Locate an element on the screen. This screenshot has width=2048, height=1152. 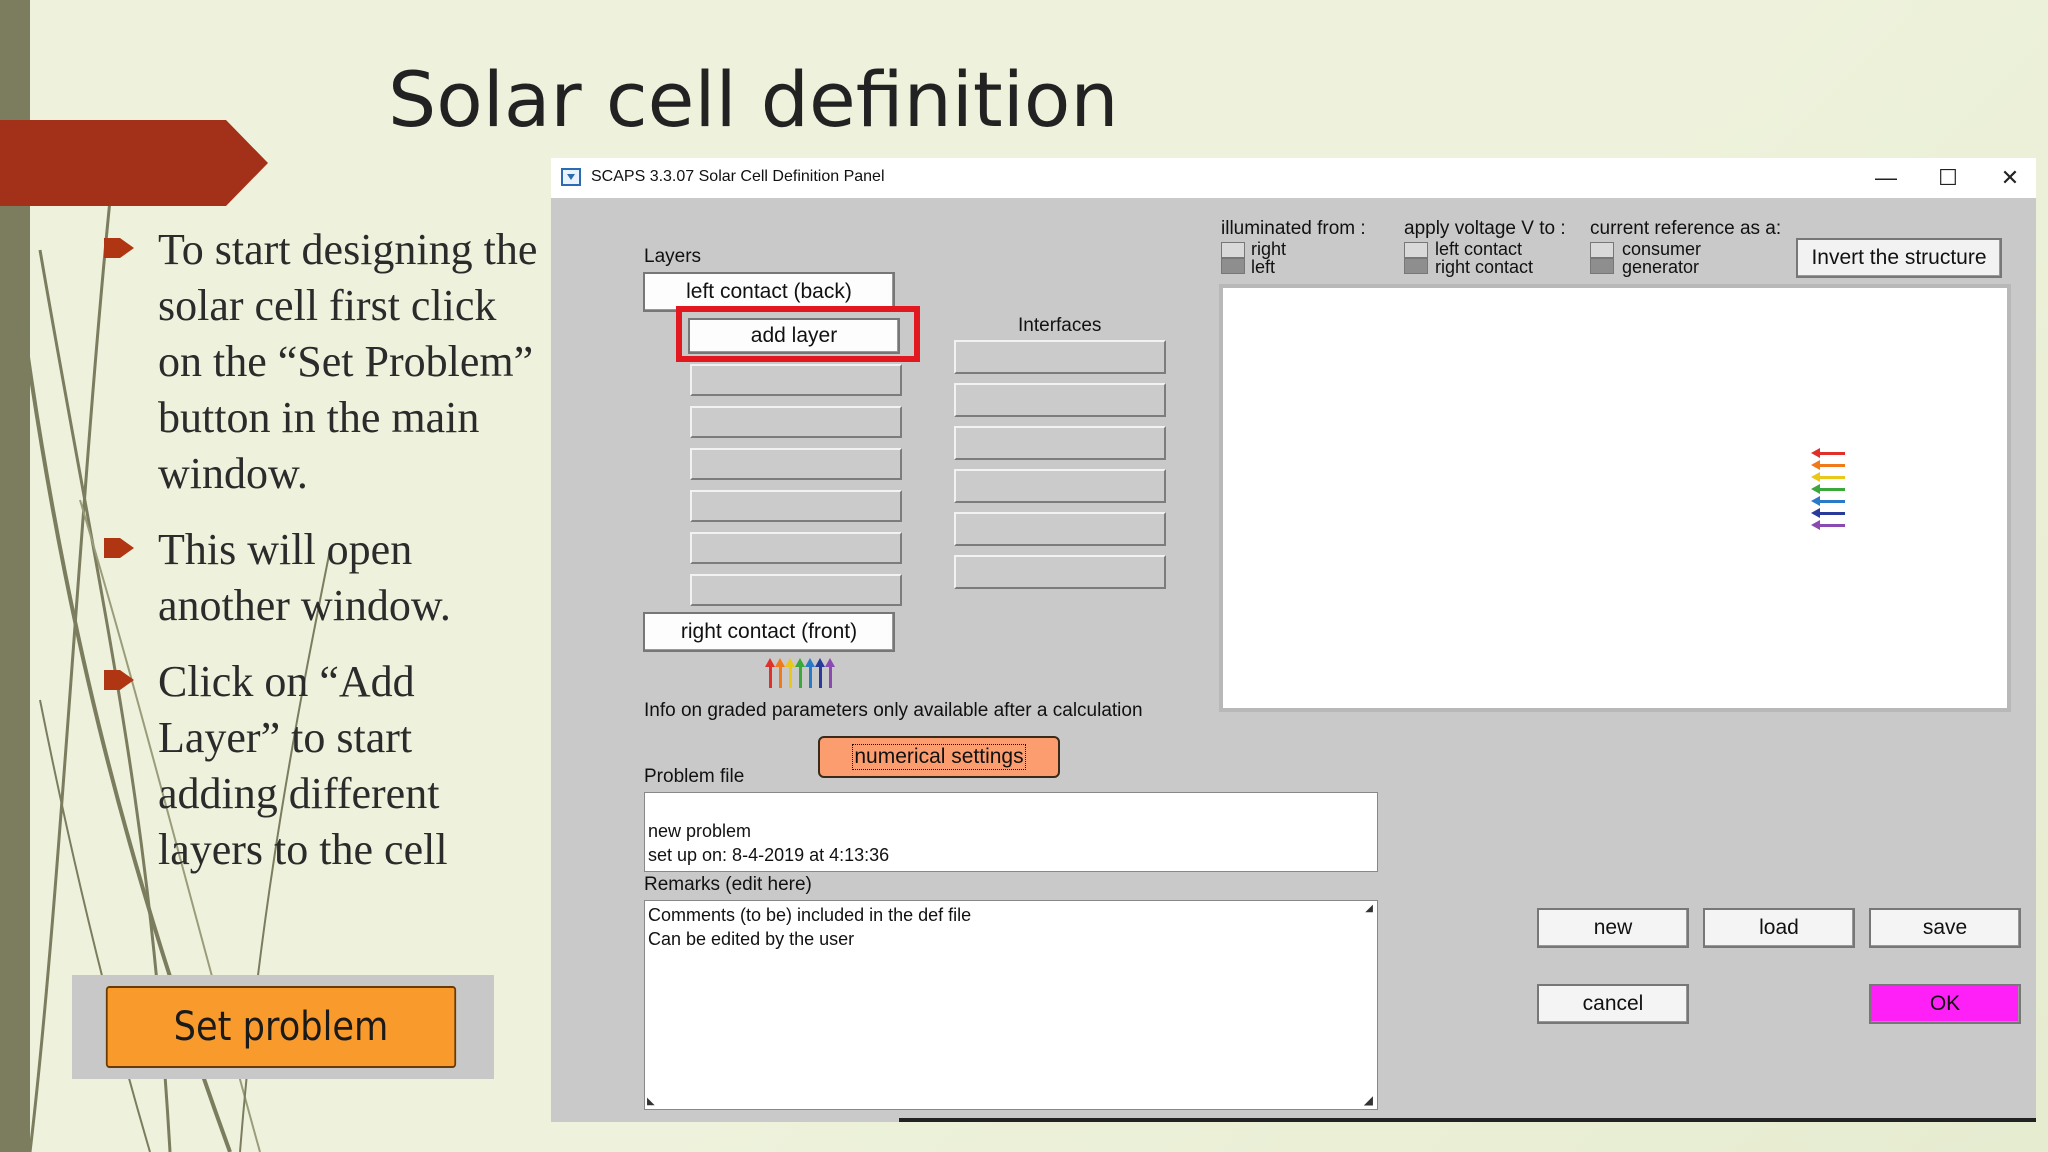
problem-file-line: new problem is located at coordinates (700, 831).